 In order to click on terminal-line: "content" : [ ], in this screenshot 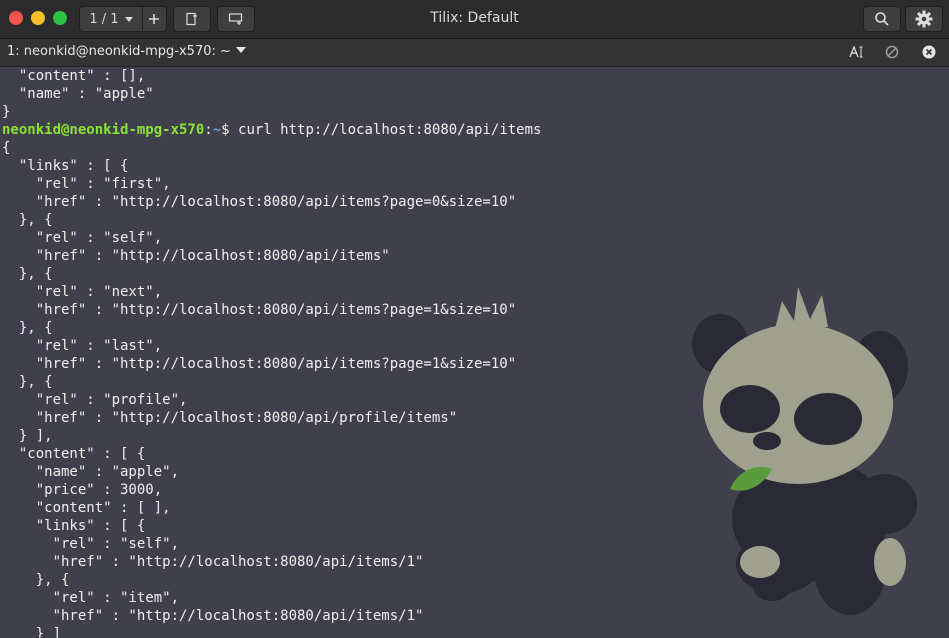, I will do `click(86, 508)`.